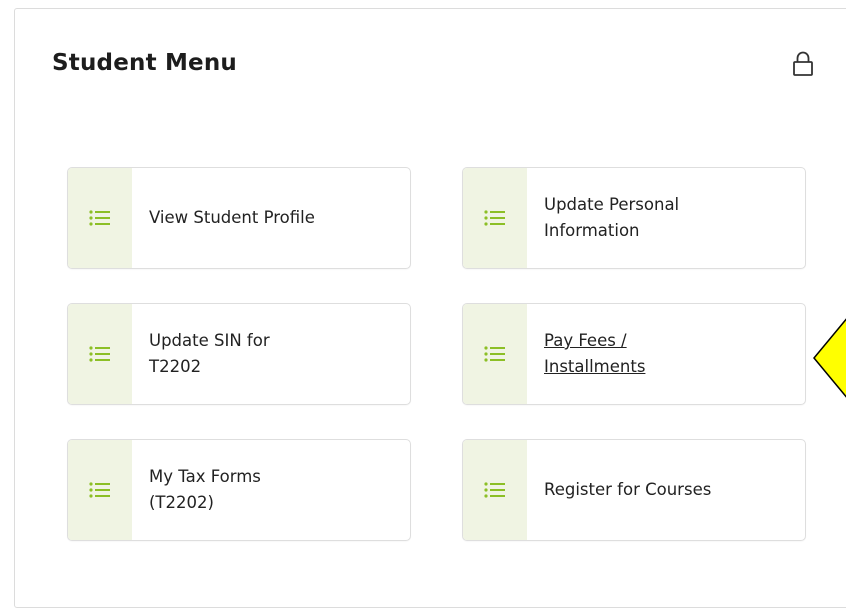 The width and height of the screenshot is (846, 608). I want to click on menu-item-label-line2: (T2202), so click(181, 502).